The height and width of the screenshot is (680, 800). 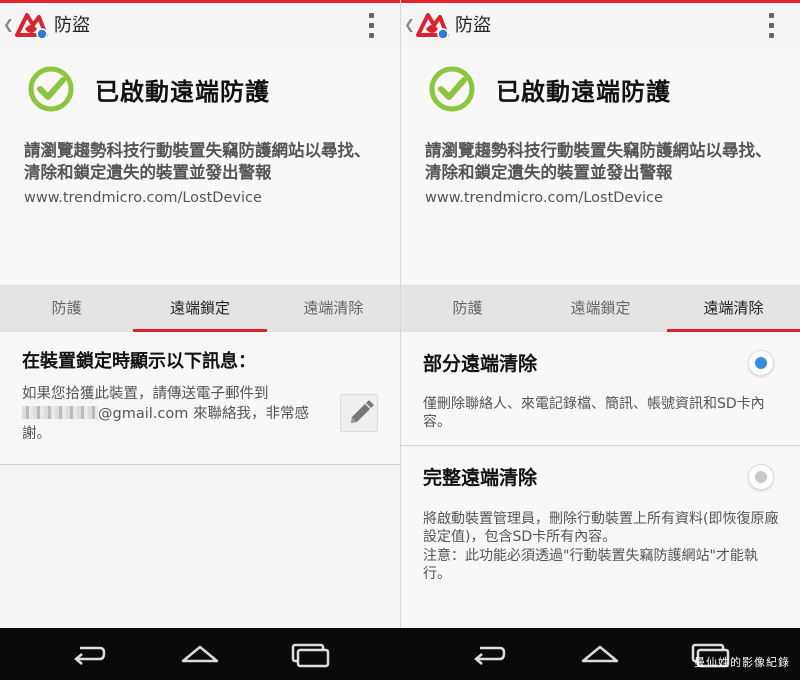 What do you see at coordinates (600, 388) in the screenshot?
I see `partial-wipe-option: 部分遠端清除 僅刪除聯絡人、來電記錄檔、簡訊、帳號資訊和SD卡內容。` at bounding box center [600, 388].